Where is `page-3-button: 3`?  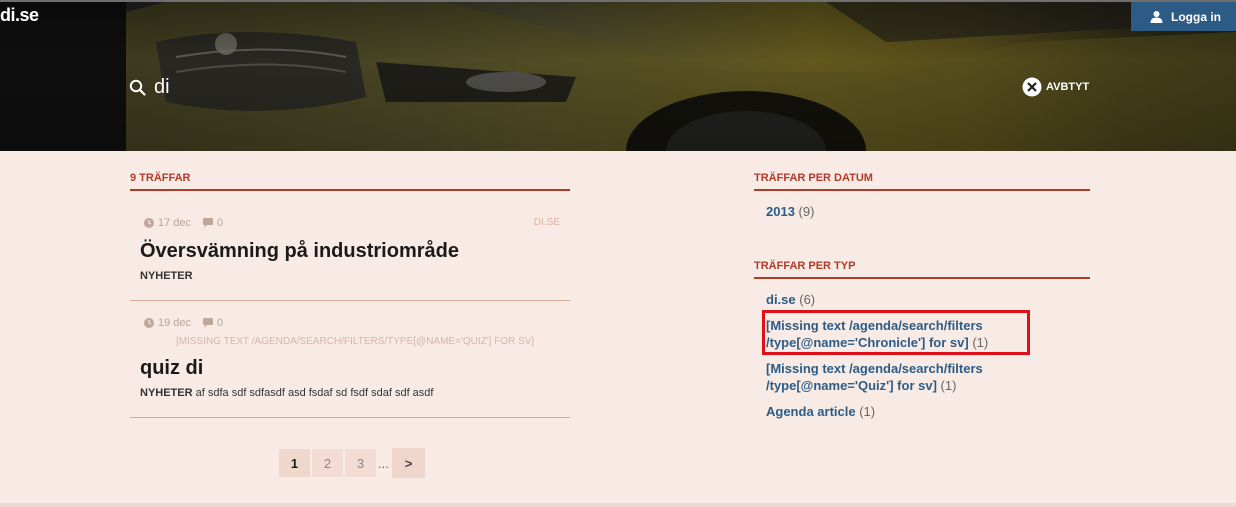
page-3-button: 3 is located at coordinates (360, 463).